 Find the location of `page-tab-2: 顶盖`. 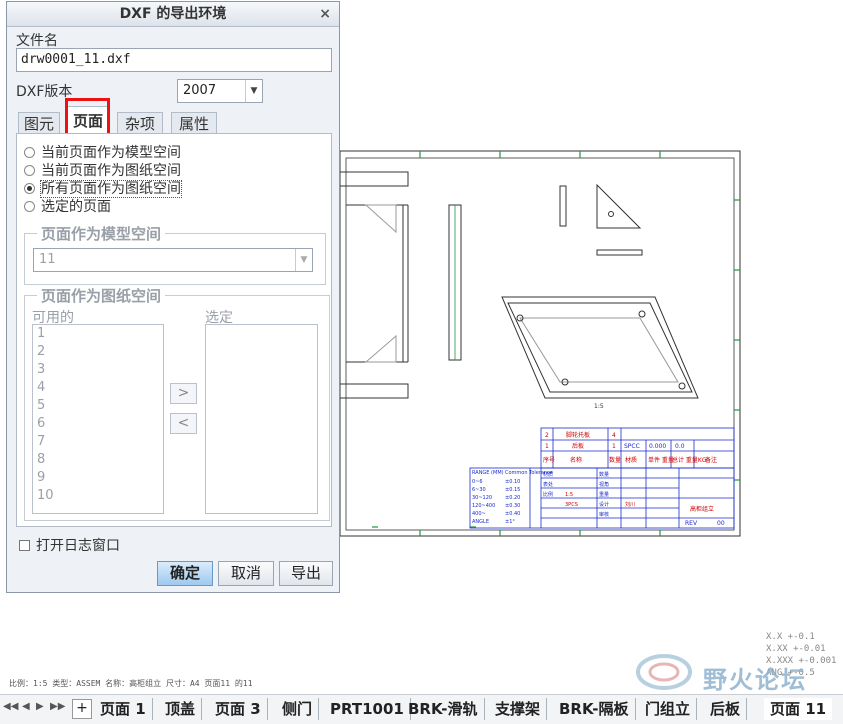

page-tab-2: 顶盖 is located at coordinates (181, 709).